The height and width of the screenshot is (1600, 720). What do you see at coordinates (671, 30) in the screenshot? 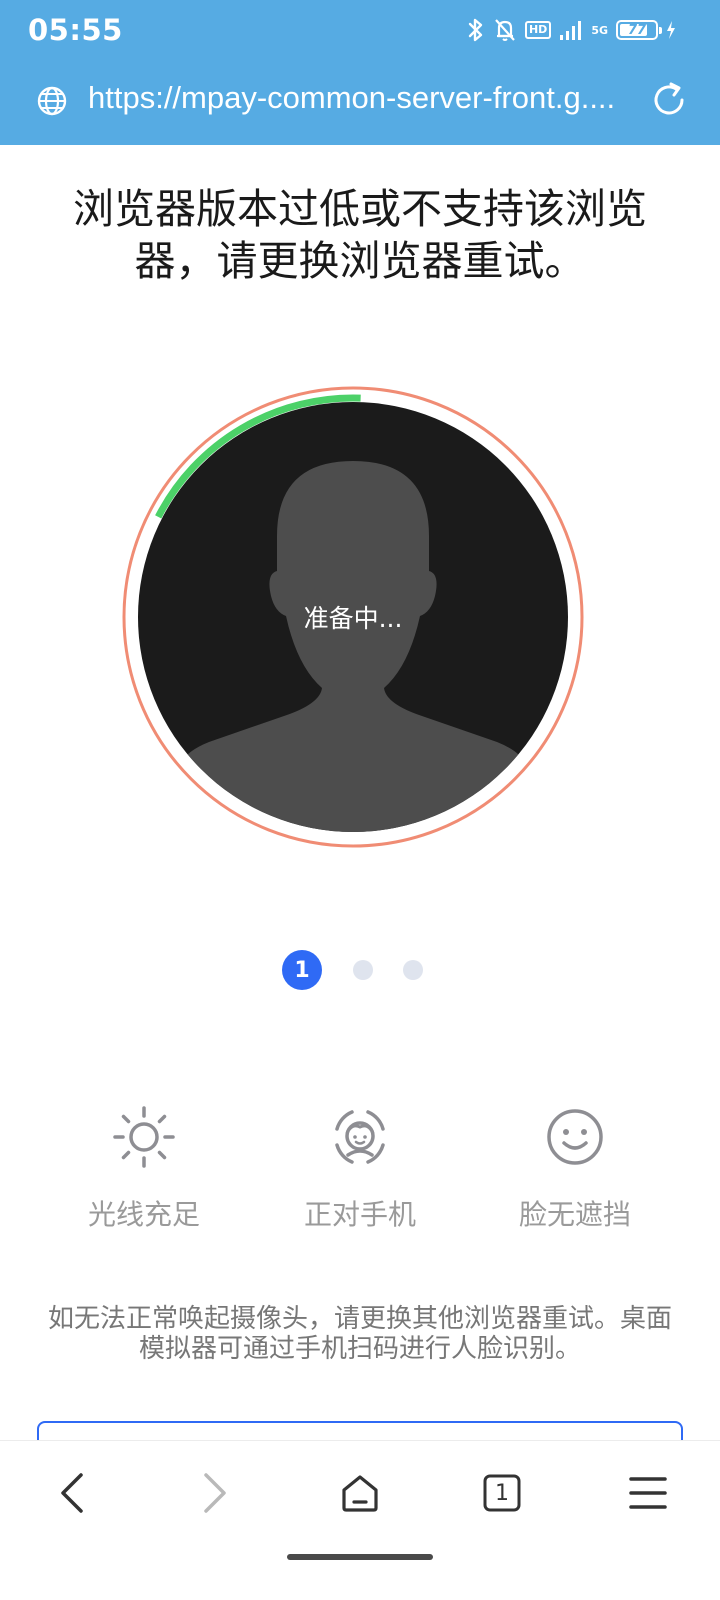
I see `charging-icon` at bounding box center [671, 30].